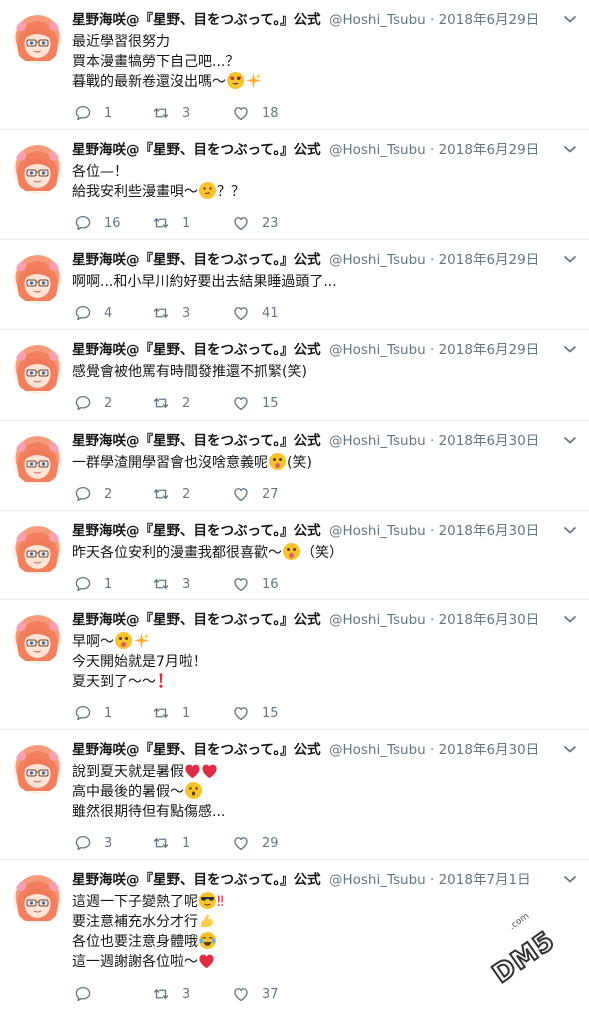 The width and height of the screenshot is (589, 1012). What do you see at coordinates (135, 942) in the screenshot?
I see `tweet-line: 各位也要注意身體哦` at bounding box center [135, 942].